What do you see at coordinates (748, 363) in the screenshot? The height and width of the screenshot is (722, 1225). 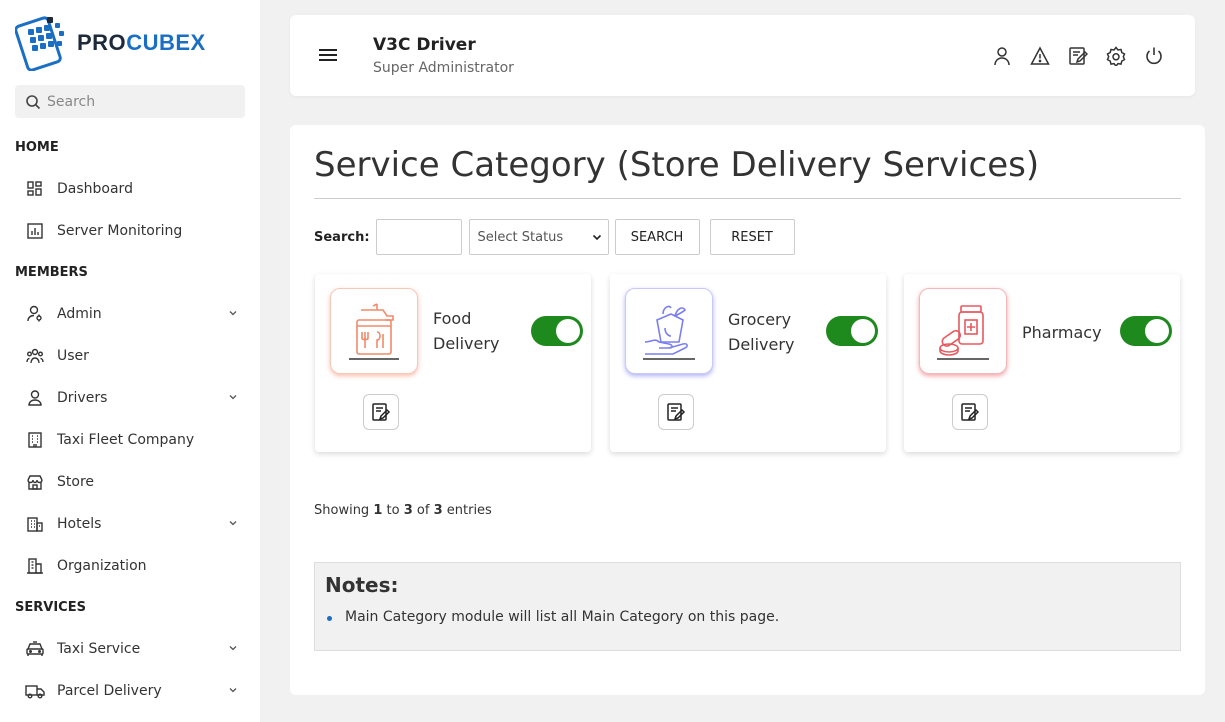 I see `category-card-grocery-delivery: Grocery Delivery` at bounding box center [748, 363].